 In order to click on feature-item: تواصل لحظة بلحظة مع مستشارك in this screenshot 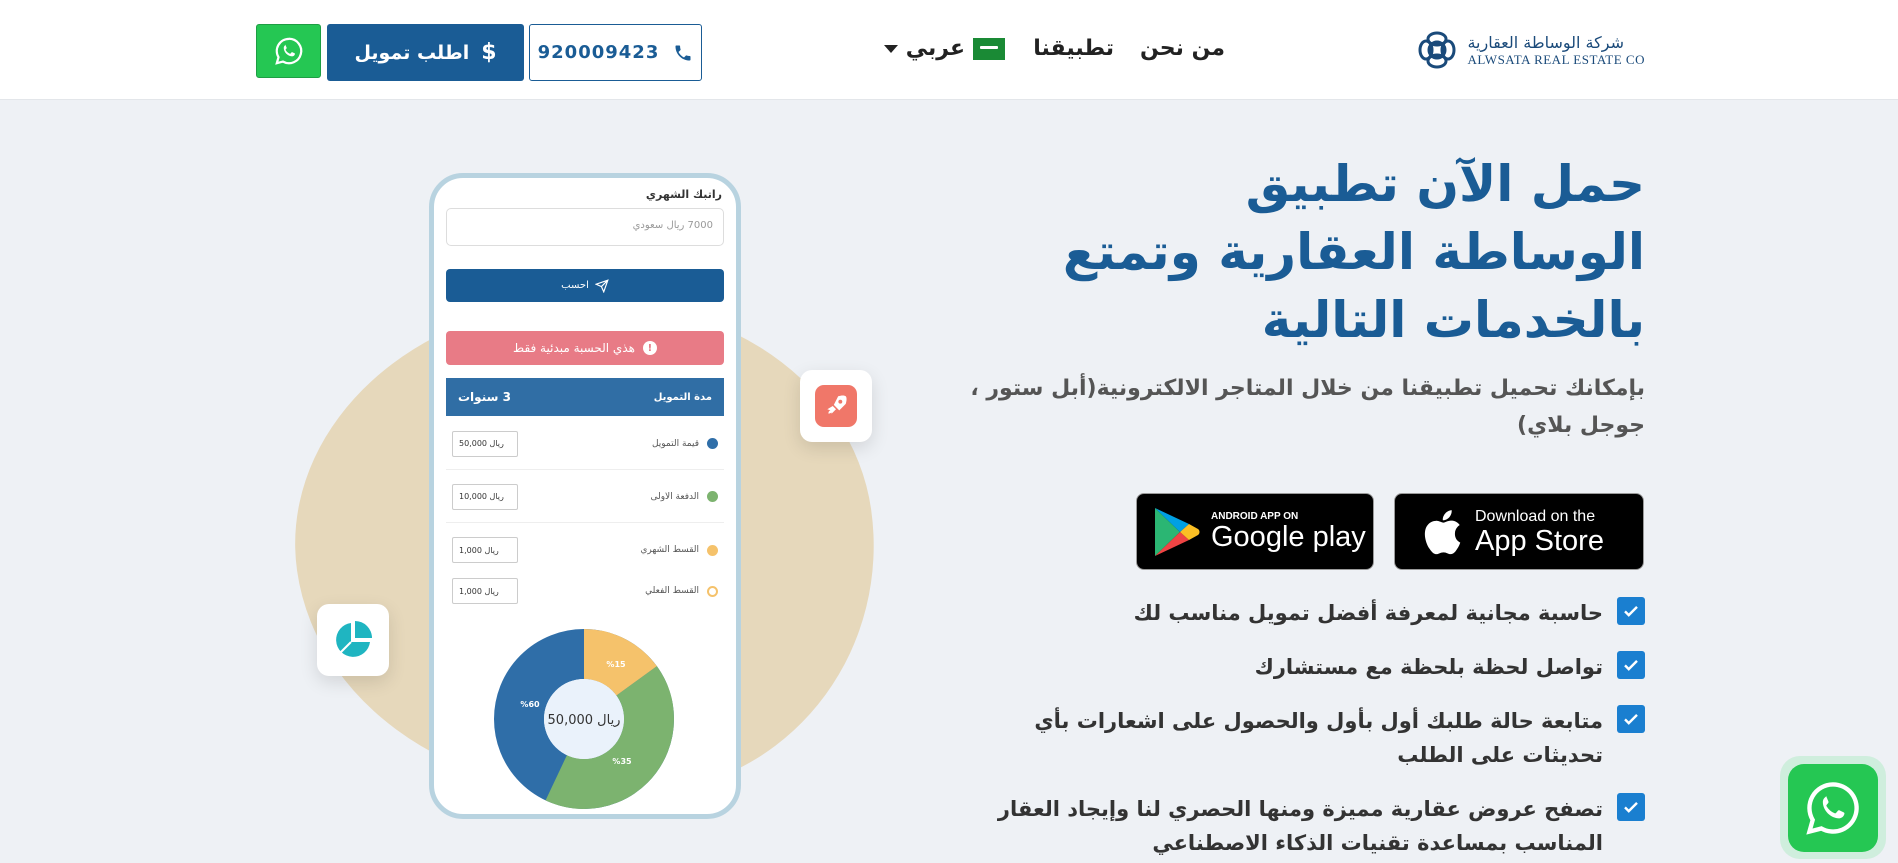, I will do `click(1305, 667)`.